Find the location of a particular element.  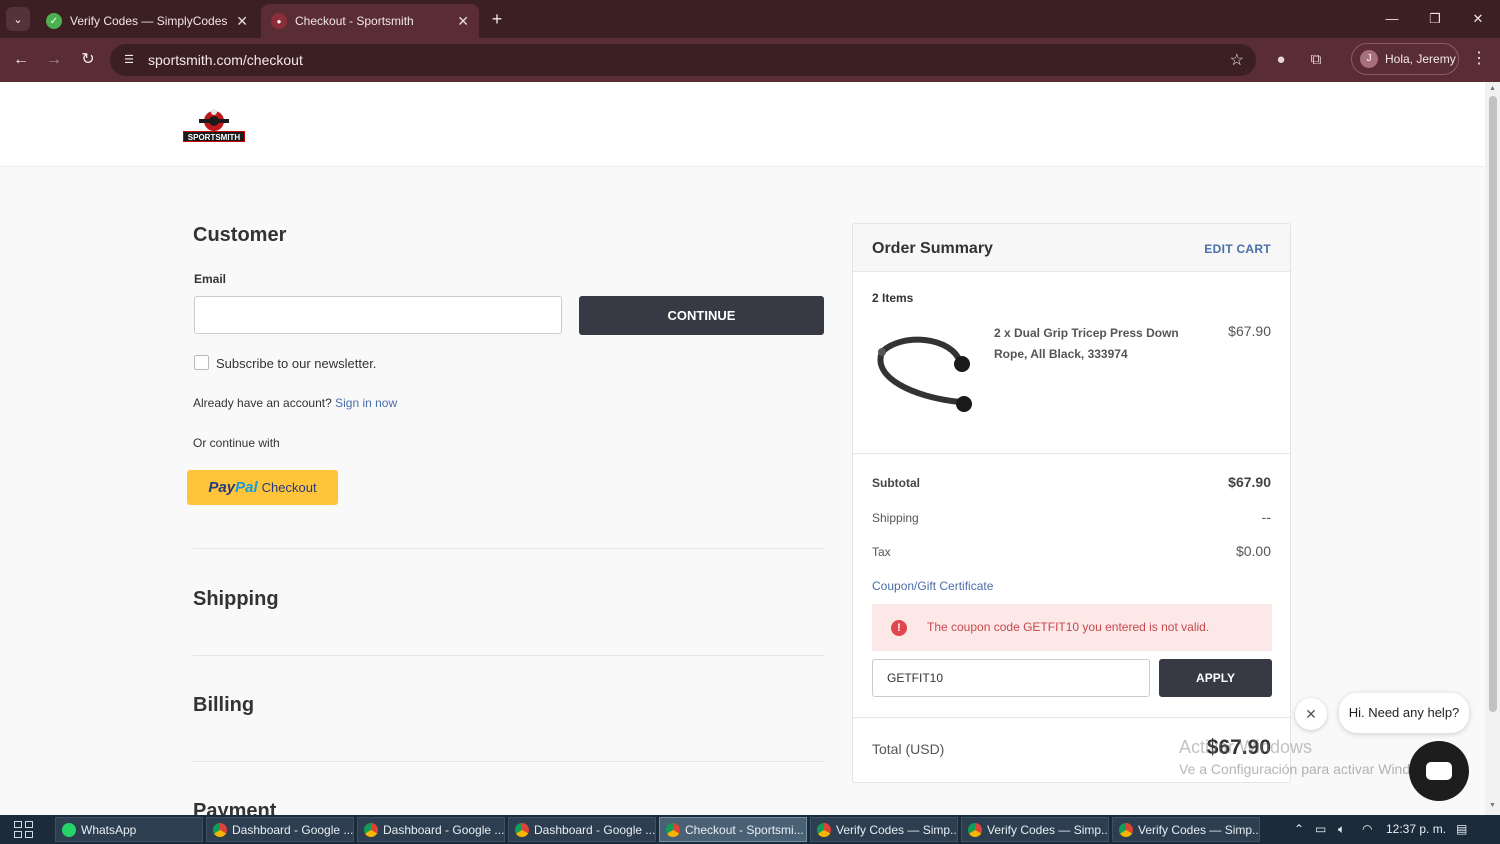

subtotal-value: $67.90 is located at coordinates (1249, 482).